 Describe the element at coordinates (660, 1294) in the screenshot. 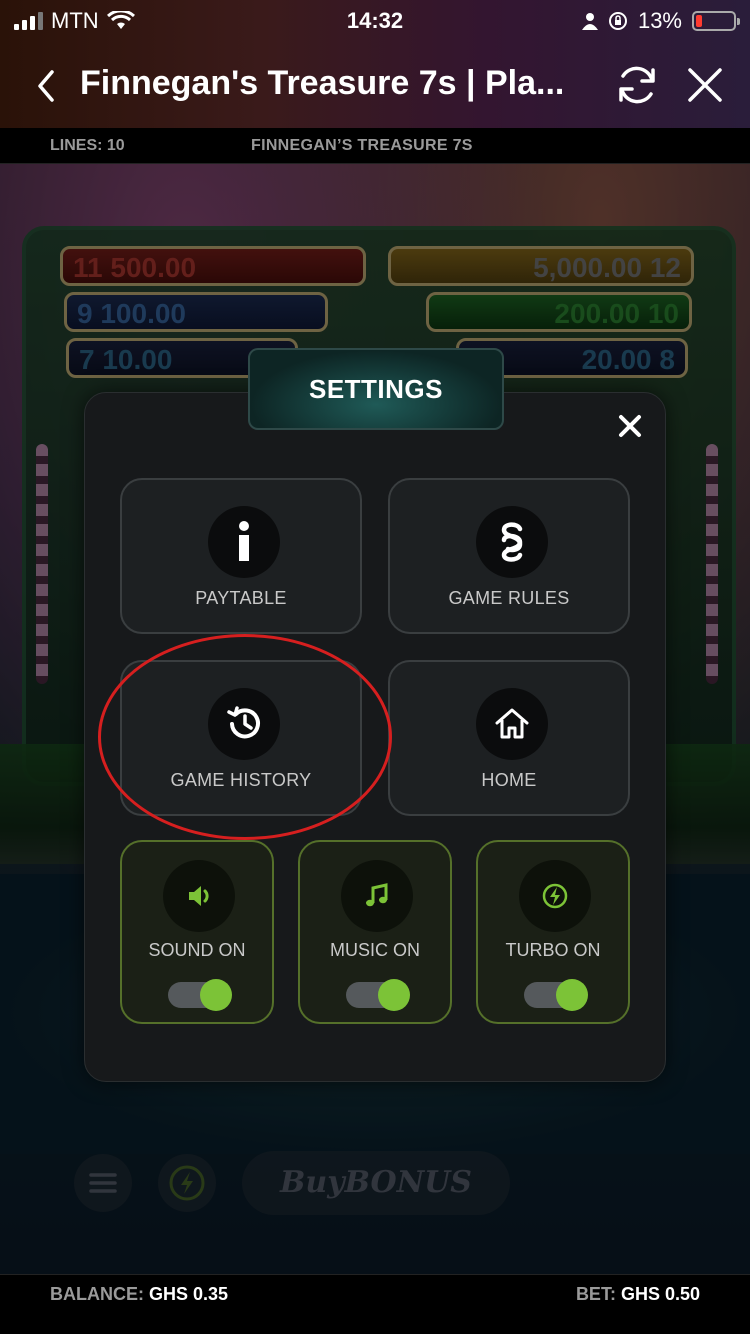

I see `bet-value: GHS 0.50` at that location.